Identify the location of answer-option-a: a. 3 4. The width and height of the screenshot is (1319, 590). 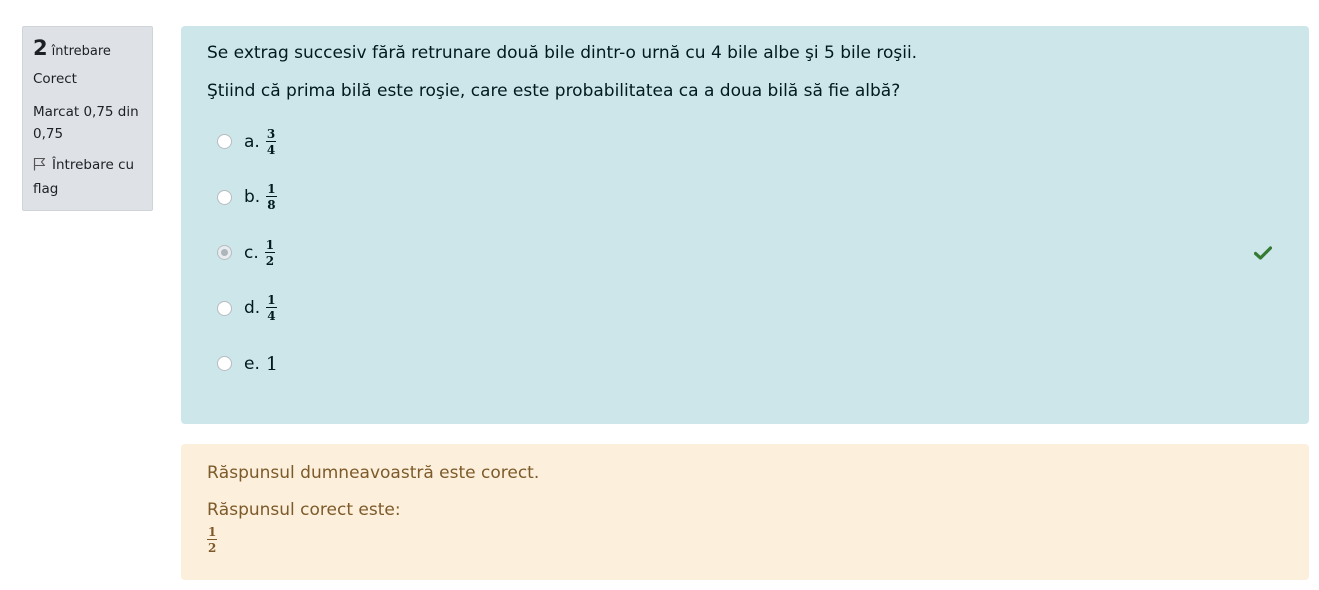
(745, 142).